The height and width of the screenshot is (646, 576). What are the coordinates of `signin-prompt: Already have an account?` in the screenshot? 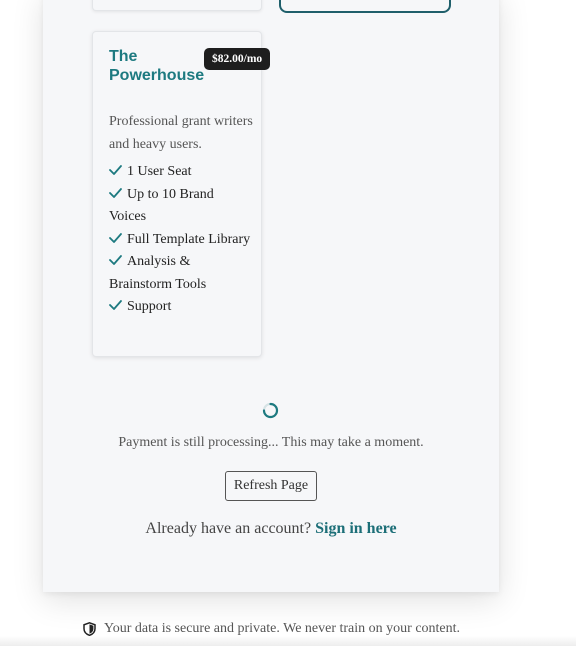 It's located at (228, 528).